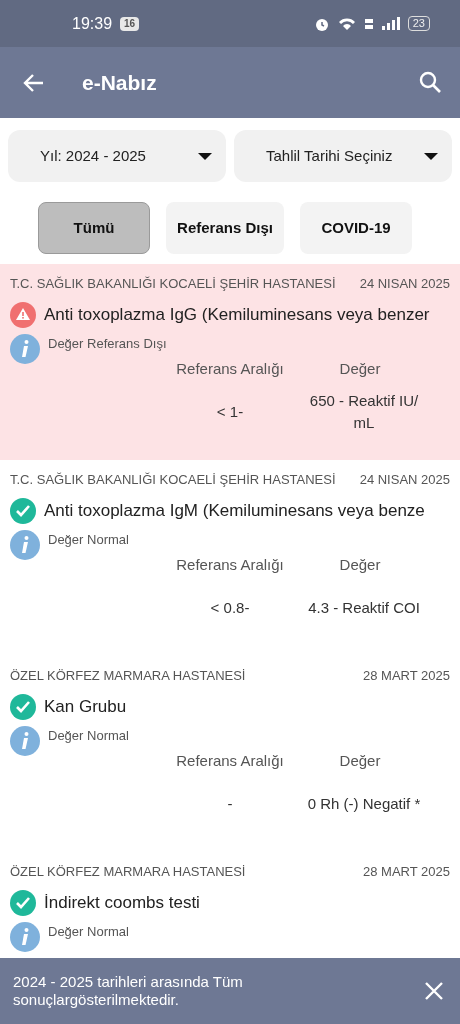 Image resolution: width=460 pixels, height=1024 pixels. I want to click on battery-indicator: 23, so click(418, 23).